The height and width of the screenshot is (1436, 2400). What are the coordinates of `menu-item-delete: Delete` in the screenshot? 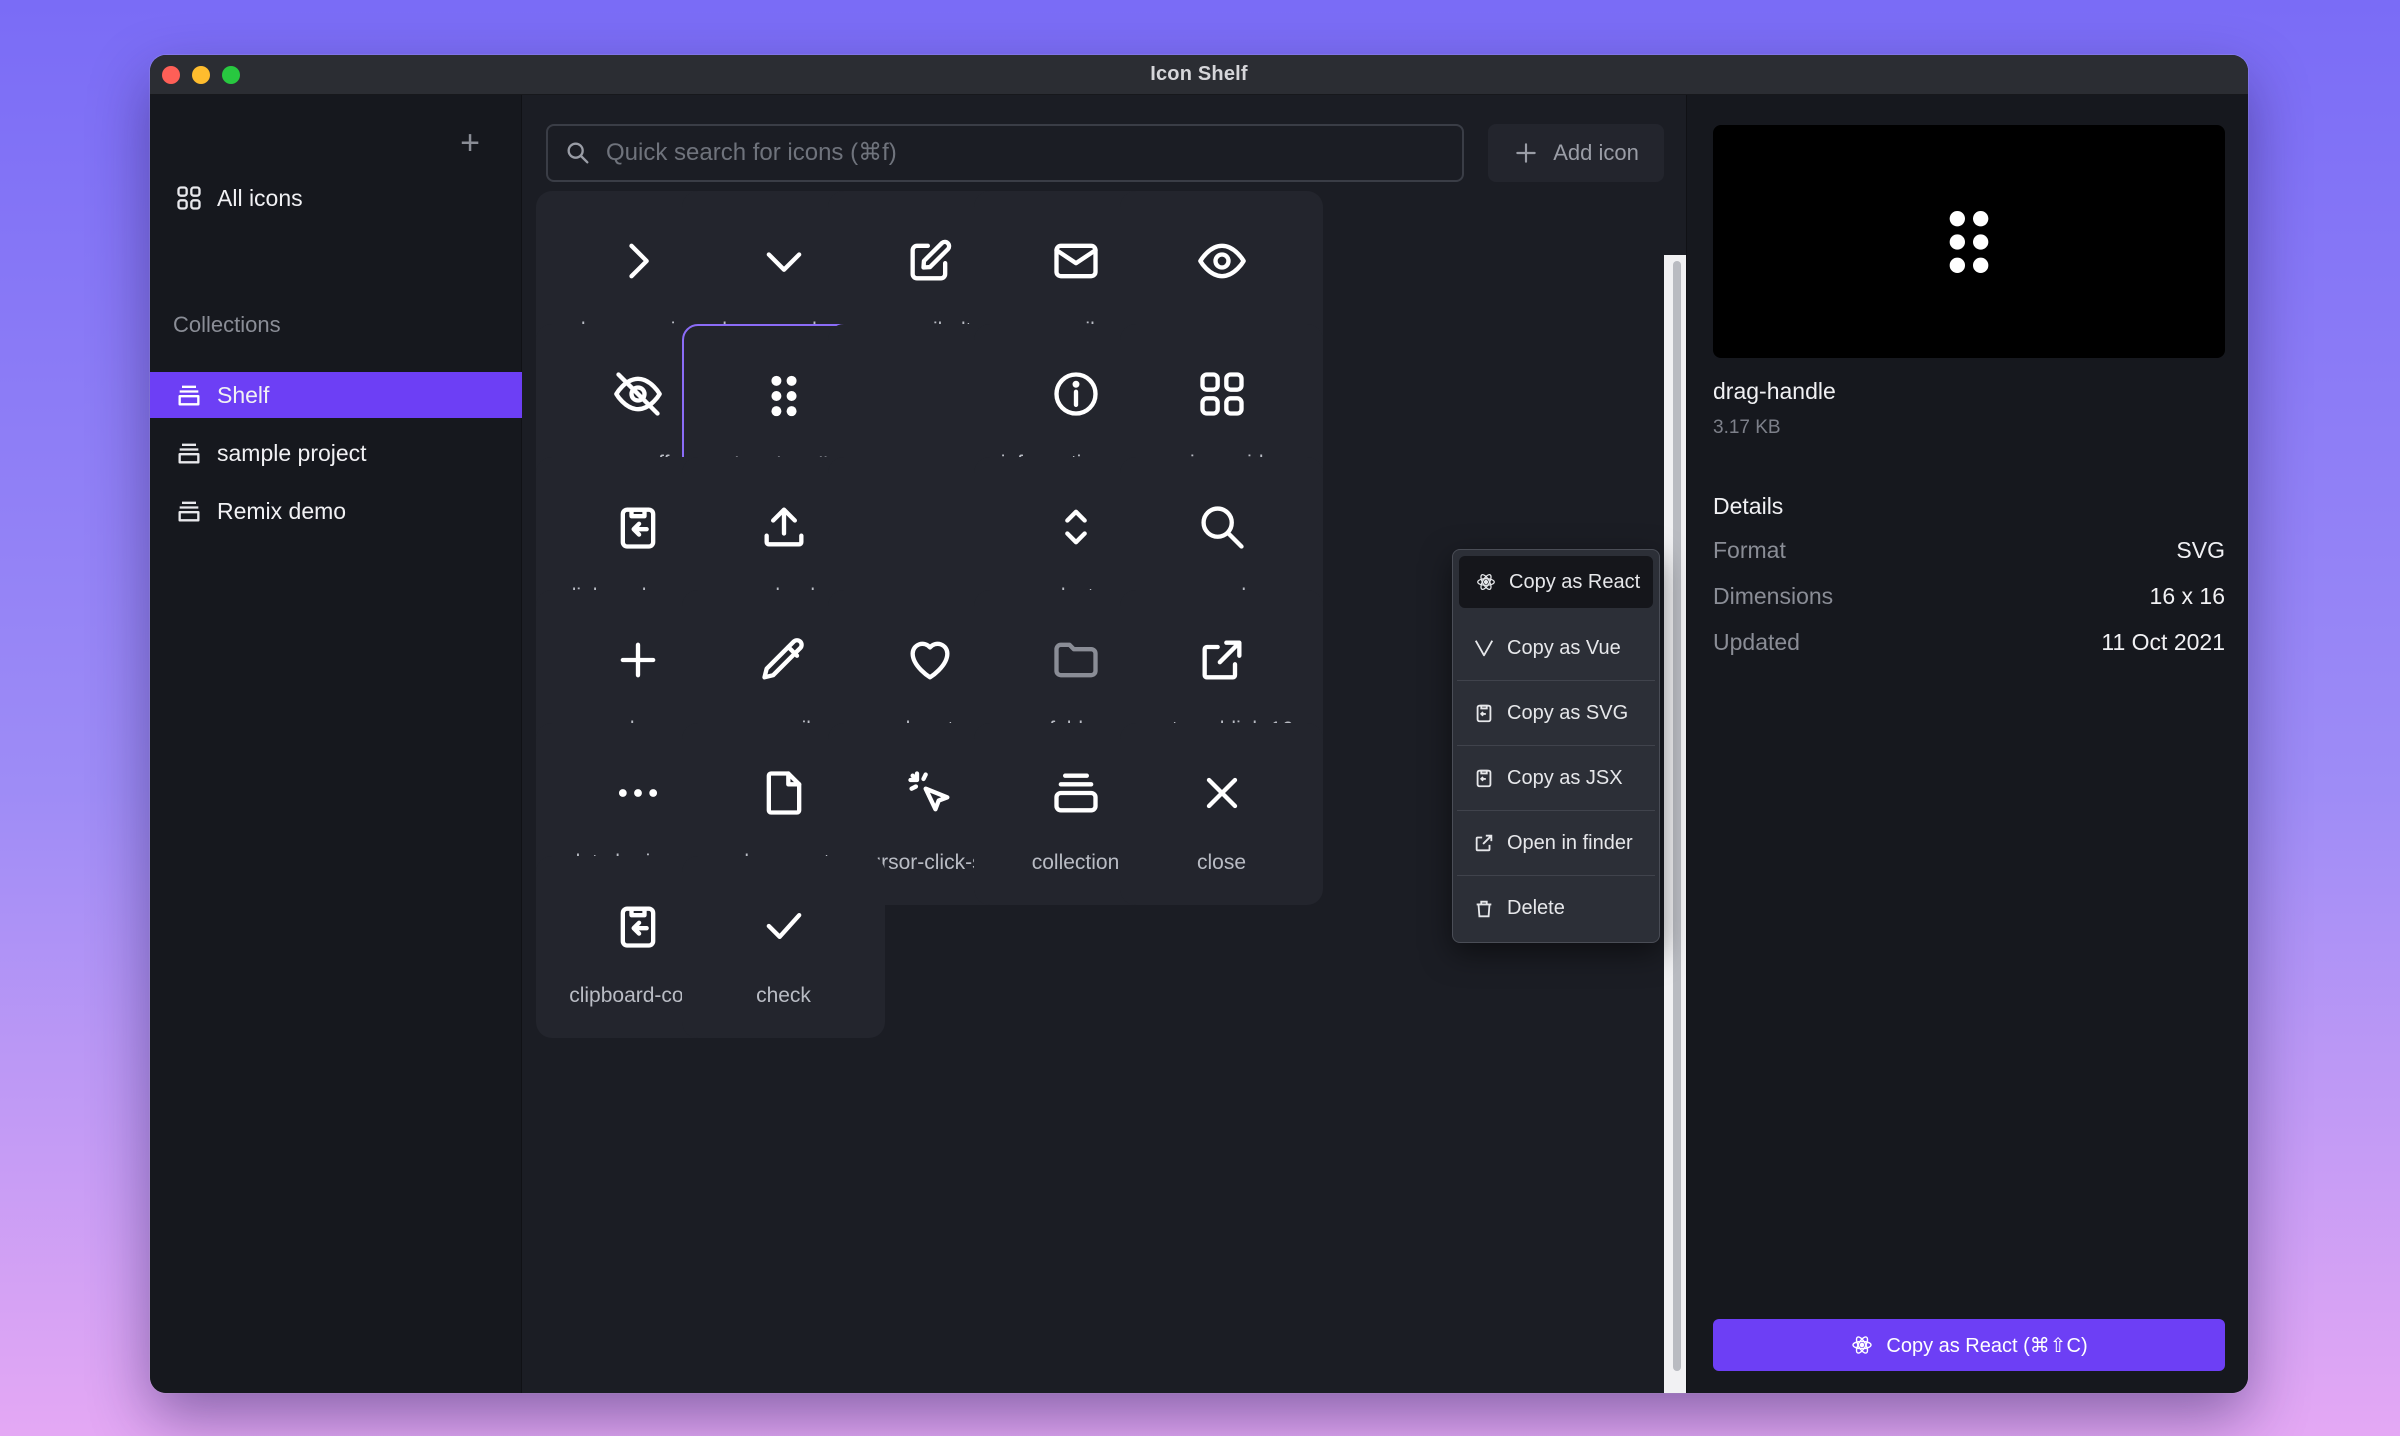 It's located at (1556, 908).